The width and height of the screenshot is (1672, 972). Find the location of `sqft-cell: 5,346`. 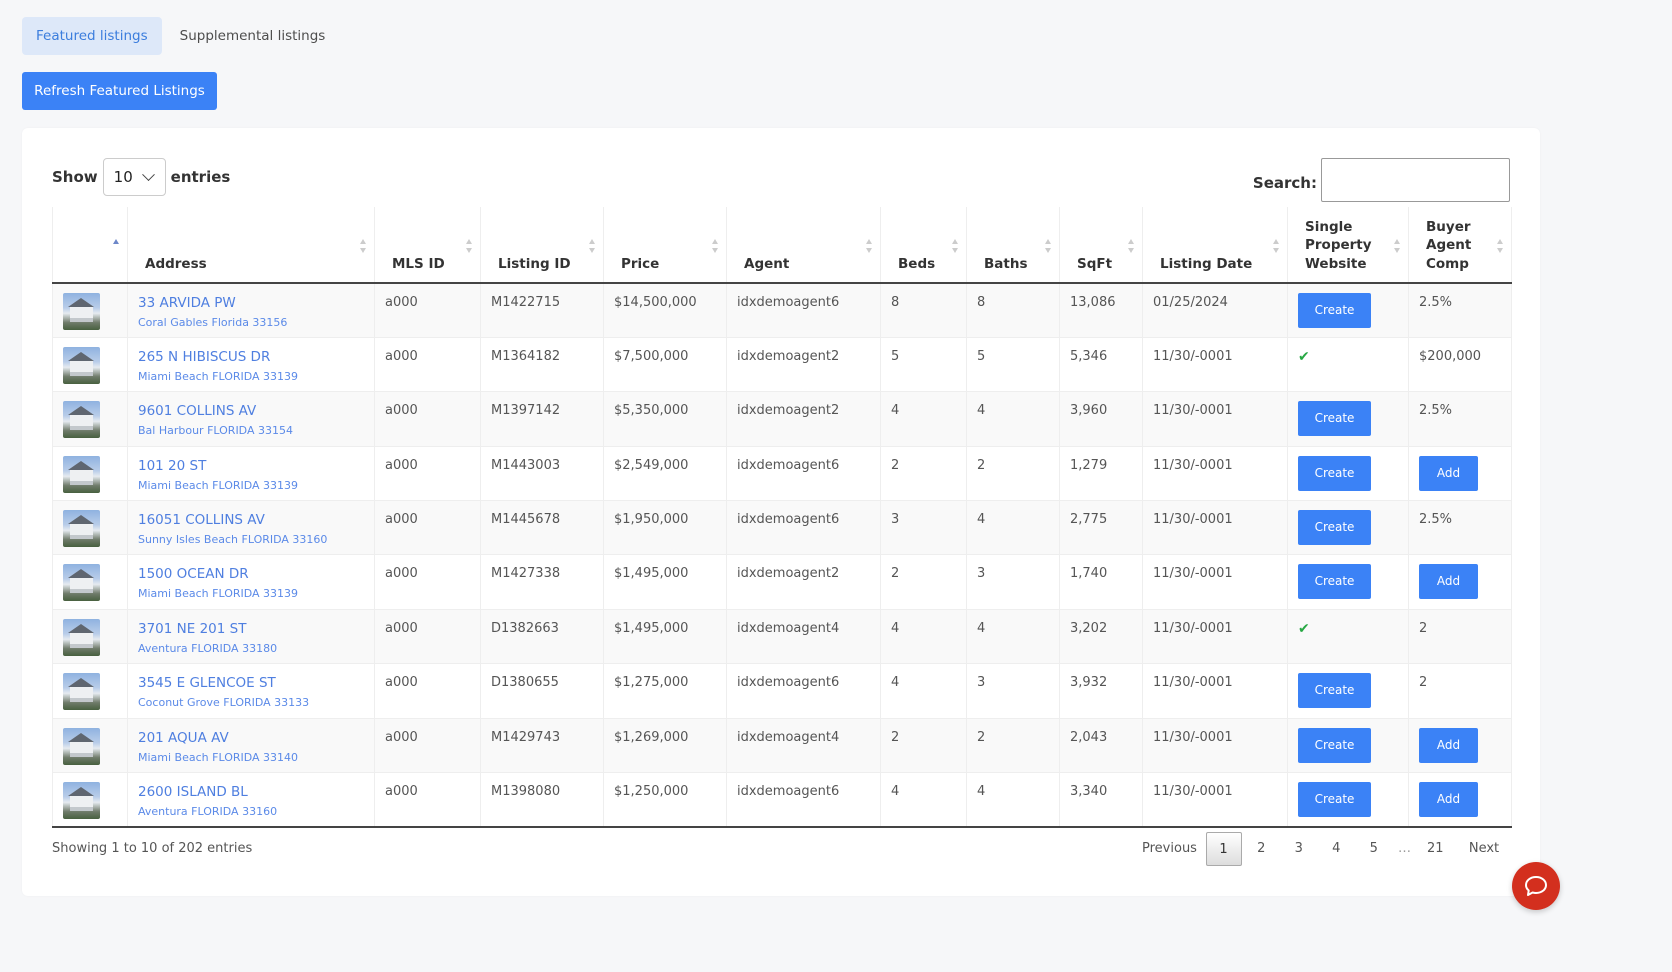

sqft-cell: 5,346 is located at coordinates (1101, 365).